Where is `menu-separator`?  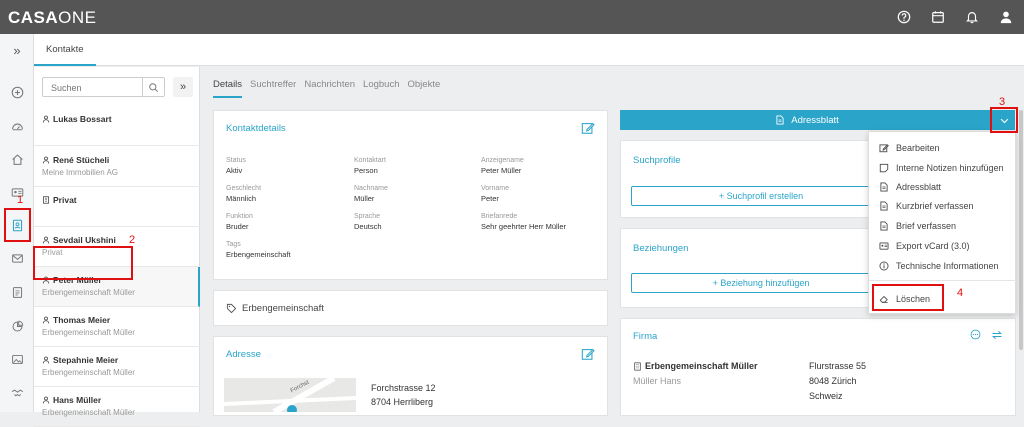
menu-separator is located at coordinates (943, 280).